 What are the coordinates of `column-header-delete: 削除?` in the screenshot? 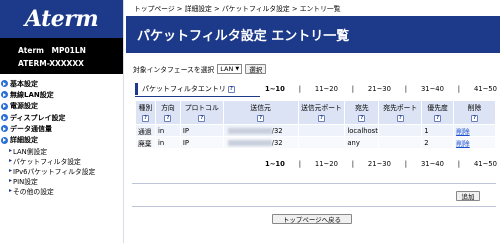 It's located at (474, 112).